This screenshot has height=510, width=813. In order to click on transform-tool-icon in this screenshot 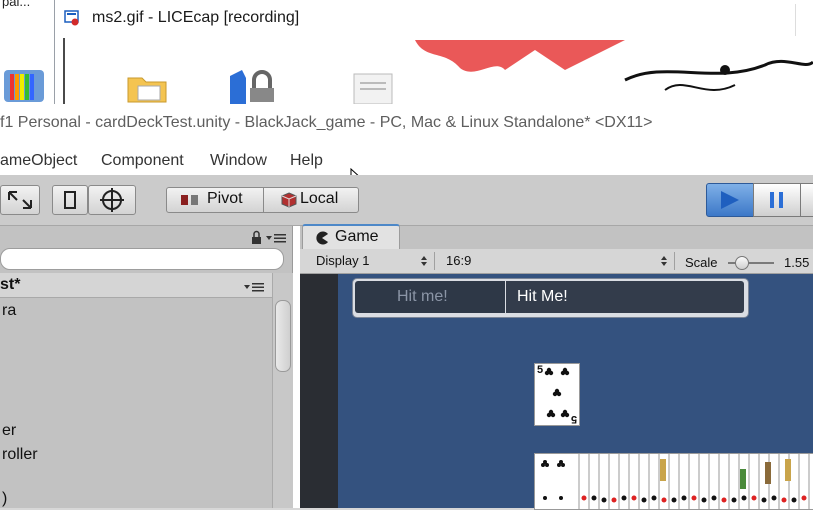, I will do `click(112, 200)`.